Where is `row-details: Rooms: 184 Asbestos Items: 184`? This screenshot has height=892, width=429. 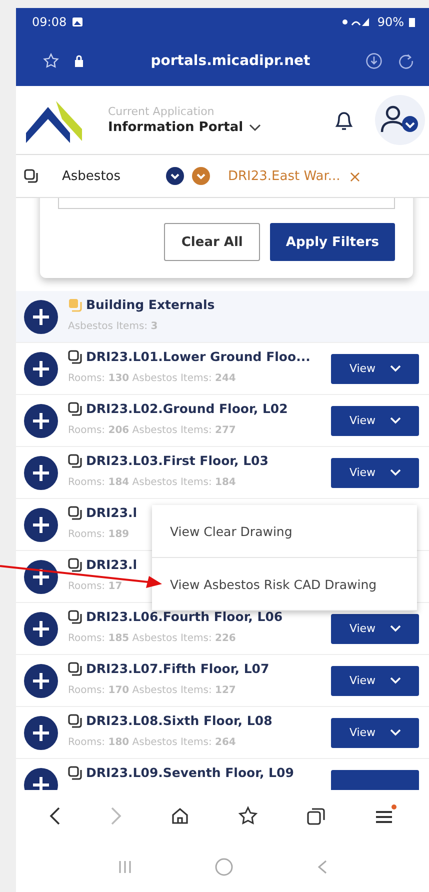 row-details: Rooms: 184 Asbestos Items: 184 is located at coordinates (152, 483).